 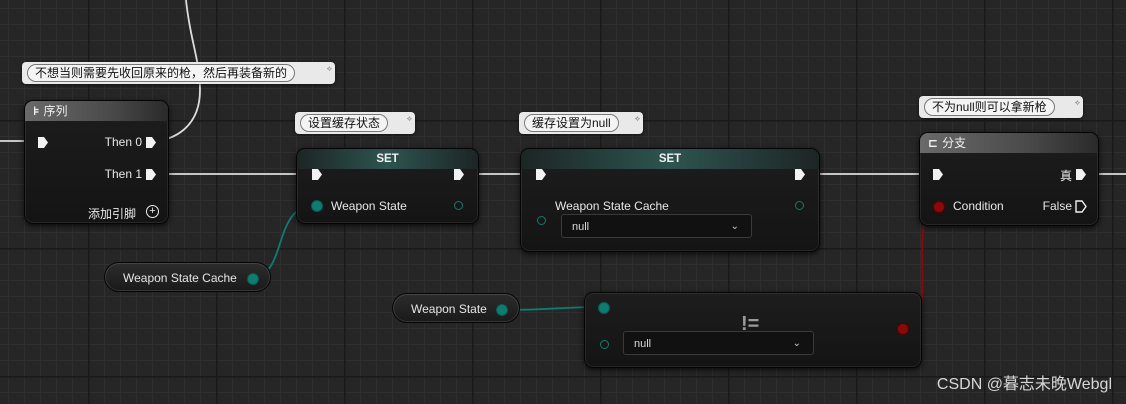 What do you see at coordinates (123, 174) in the screenshot?
I see `then1-label: Then 1` at bounding box center [123, 174].